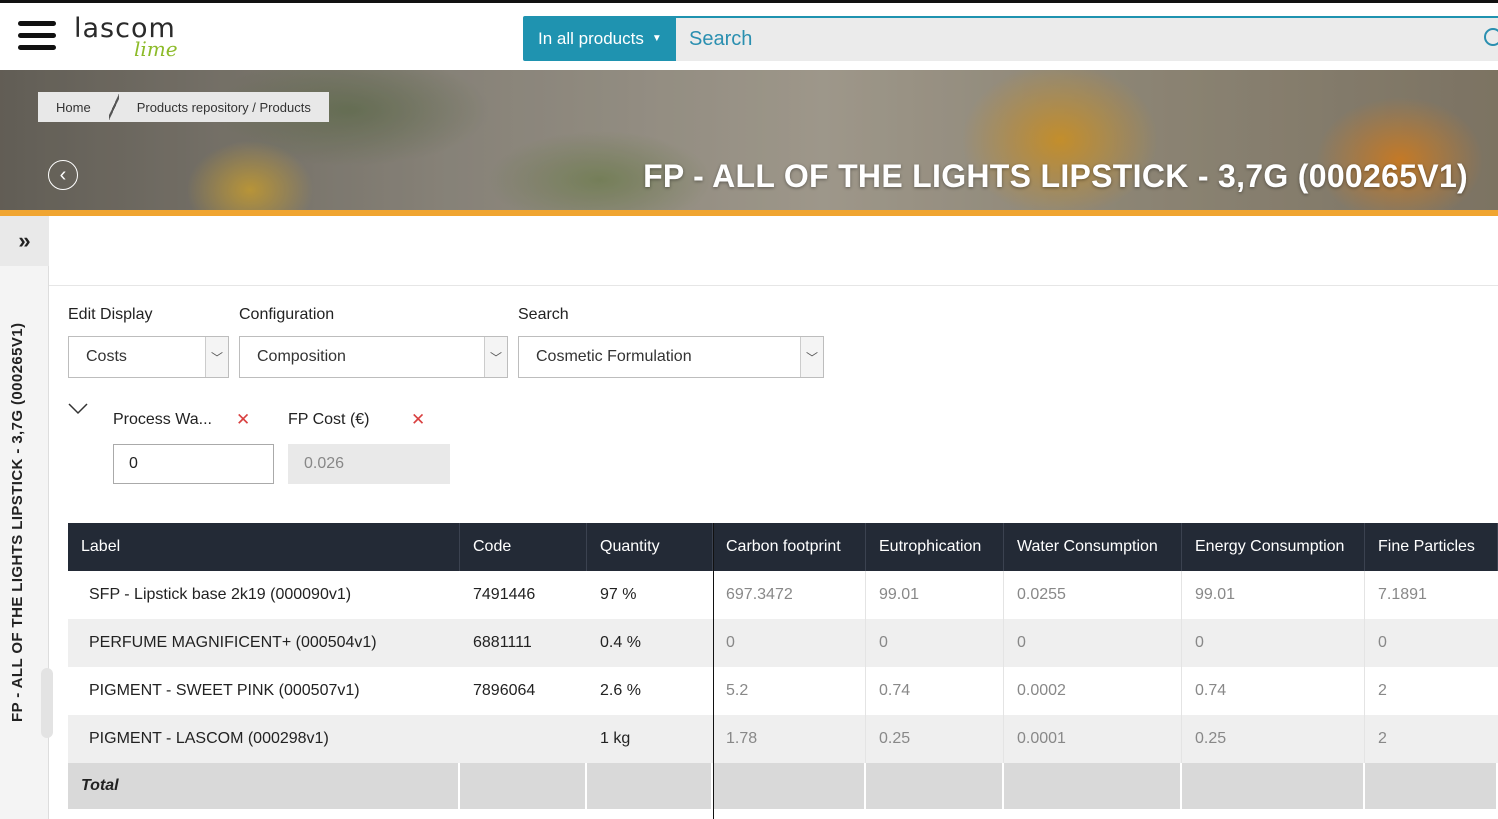  I want to click on column-header-code: Code, so click(523, 547).